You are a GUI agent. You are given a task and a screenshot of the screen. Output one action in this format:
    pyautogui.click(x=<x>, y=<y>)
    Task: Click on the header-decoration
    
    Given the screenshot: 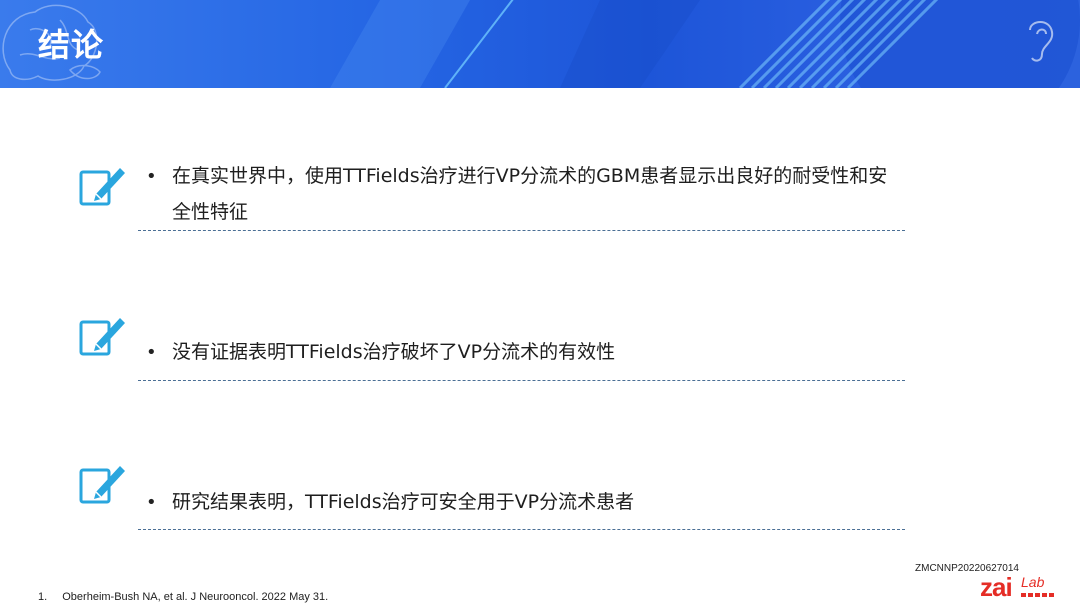 What is the action you would take?
    pyautogui.click(x=541, y=44)
    